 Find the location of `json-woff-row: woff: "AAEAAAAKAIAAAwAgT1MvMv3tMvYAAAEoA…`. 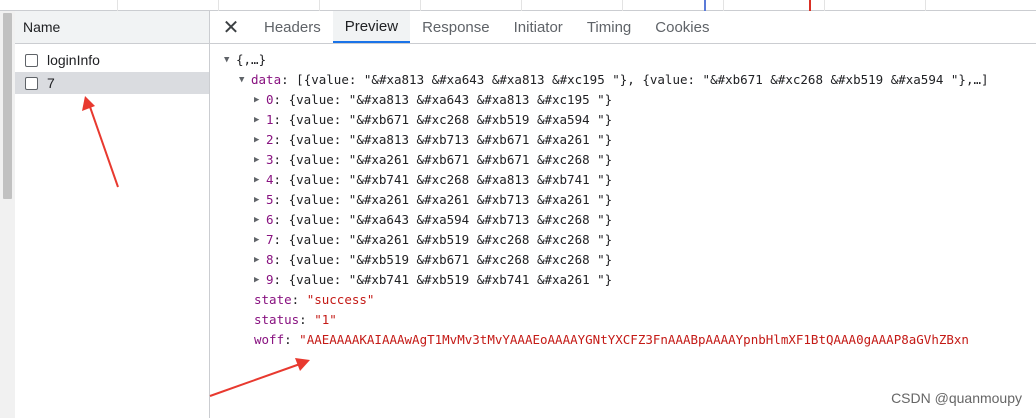

json-woff-row: woff: "AAEAAAAKAIAAAwAgT1MvMv3tMvYAAAEoA… is located at coordinates (623, 340).